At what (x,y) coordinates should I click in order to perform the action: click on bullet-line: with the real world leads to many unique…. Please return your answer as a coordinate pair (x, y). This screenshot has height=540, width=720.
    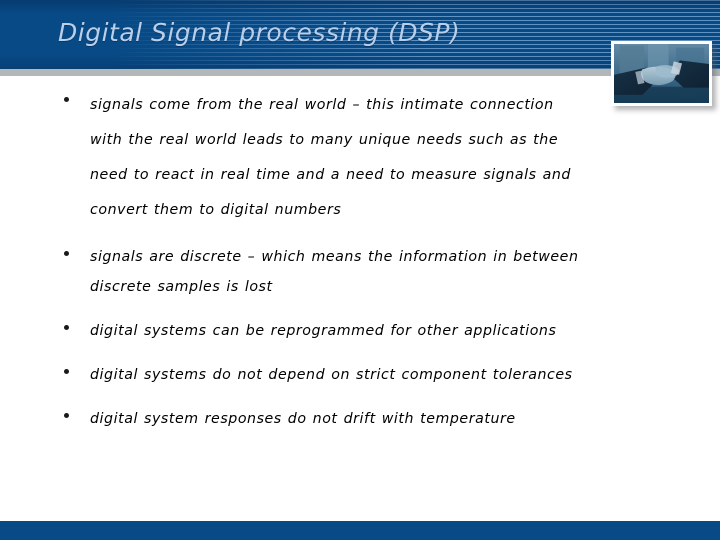
    Looking at the image, I should click on (324, 140).